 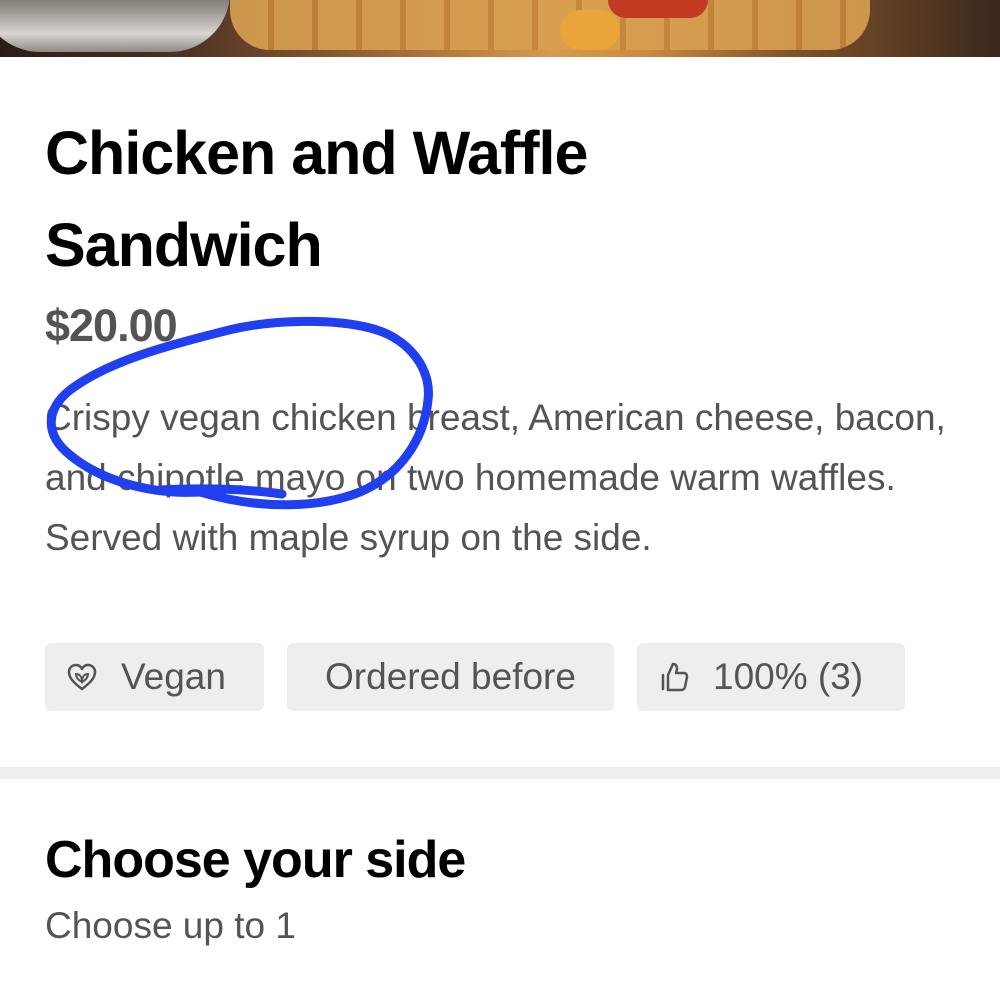 What do you see at coordinates (590, 30) in the screenshot?
I see `melted-cheese` at bounding box center [590, 30].